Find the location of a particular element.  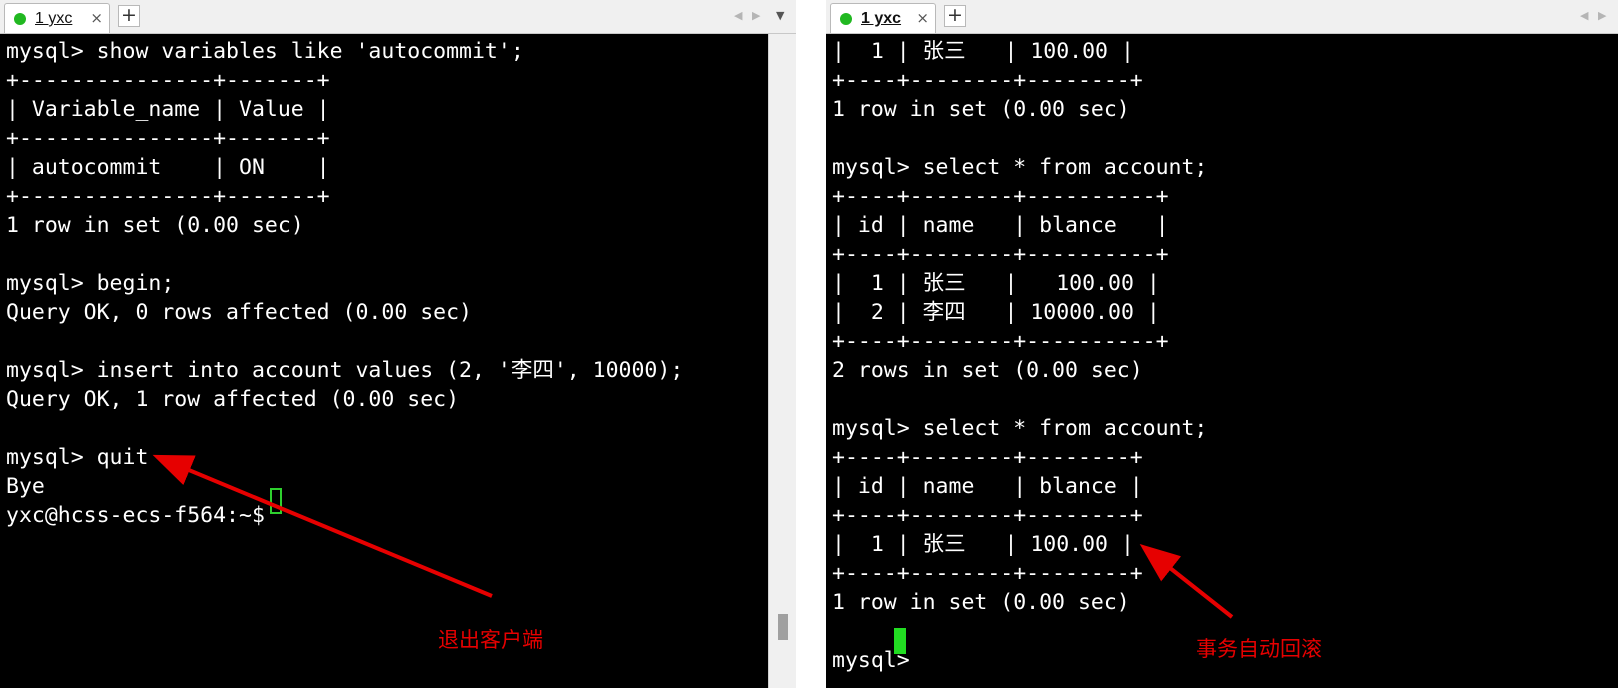

terminal-line: mysql> show variables like 'autocommit'; is located at coordinates (265, 51).